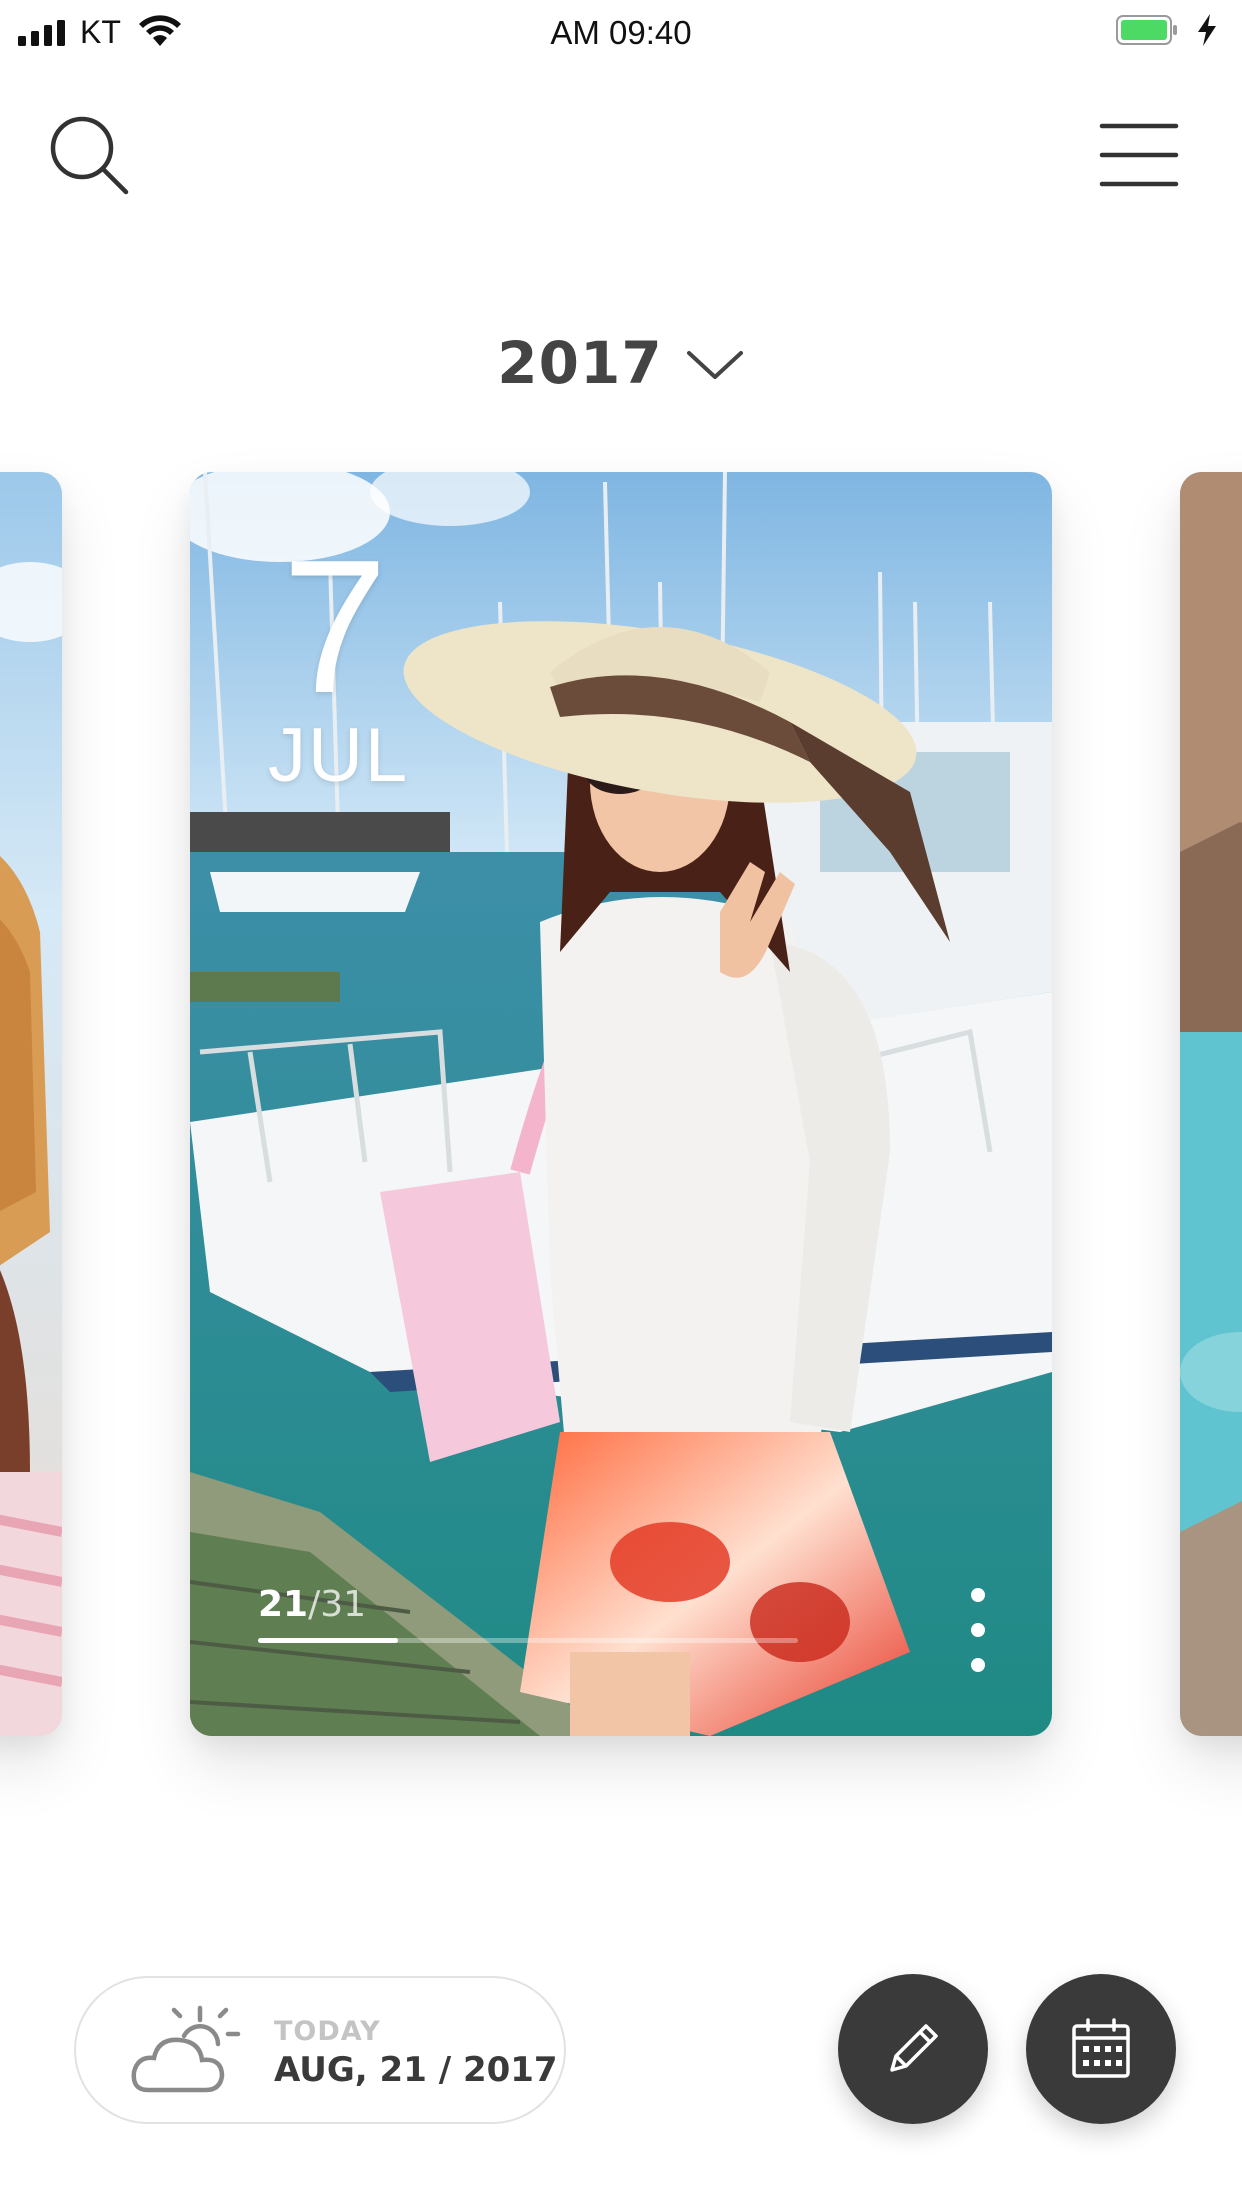 The image size is (1242, 2208). I want to click on next-photo-card, so click(1211, 1104).